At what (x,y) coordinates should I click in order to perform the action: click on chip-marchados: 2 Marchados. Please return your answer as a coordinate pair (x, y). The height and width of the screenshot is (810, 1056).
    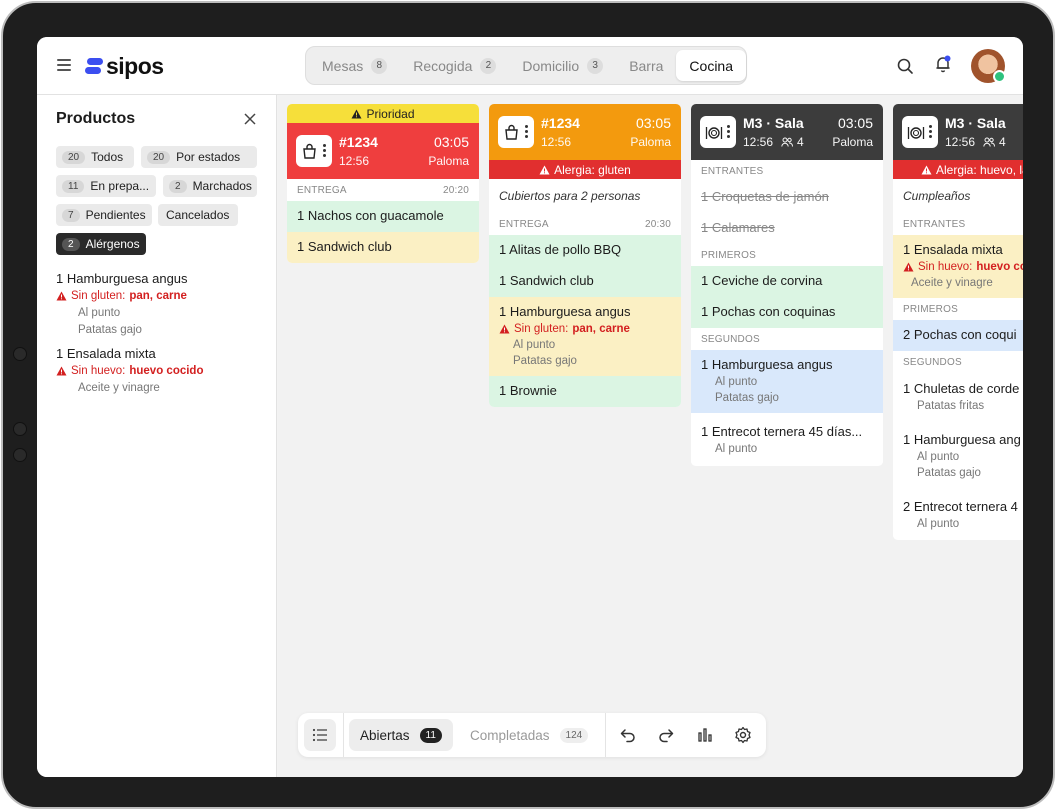
    Looking at the image, I should click on (210, 186).